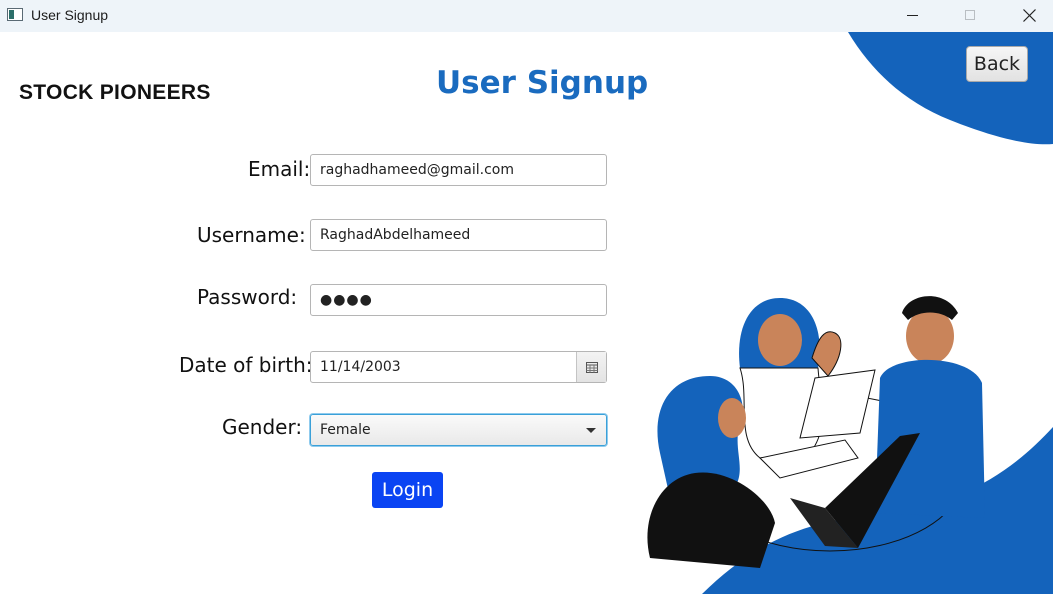  I want to click on gender-select: Female, so click(458, 430).